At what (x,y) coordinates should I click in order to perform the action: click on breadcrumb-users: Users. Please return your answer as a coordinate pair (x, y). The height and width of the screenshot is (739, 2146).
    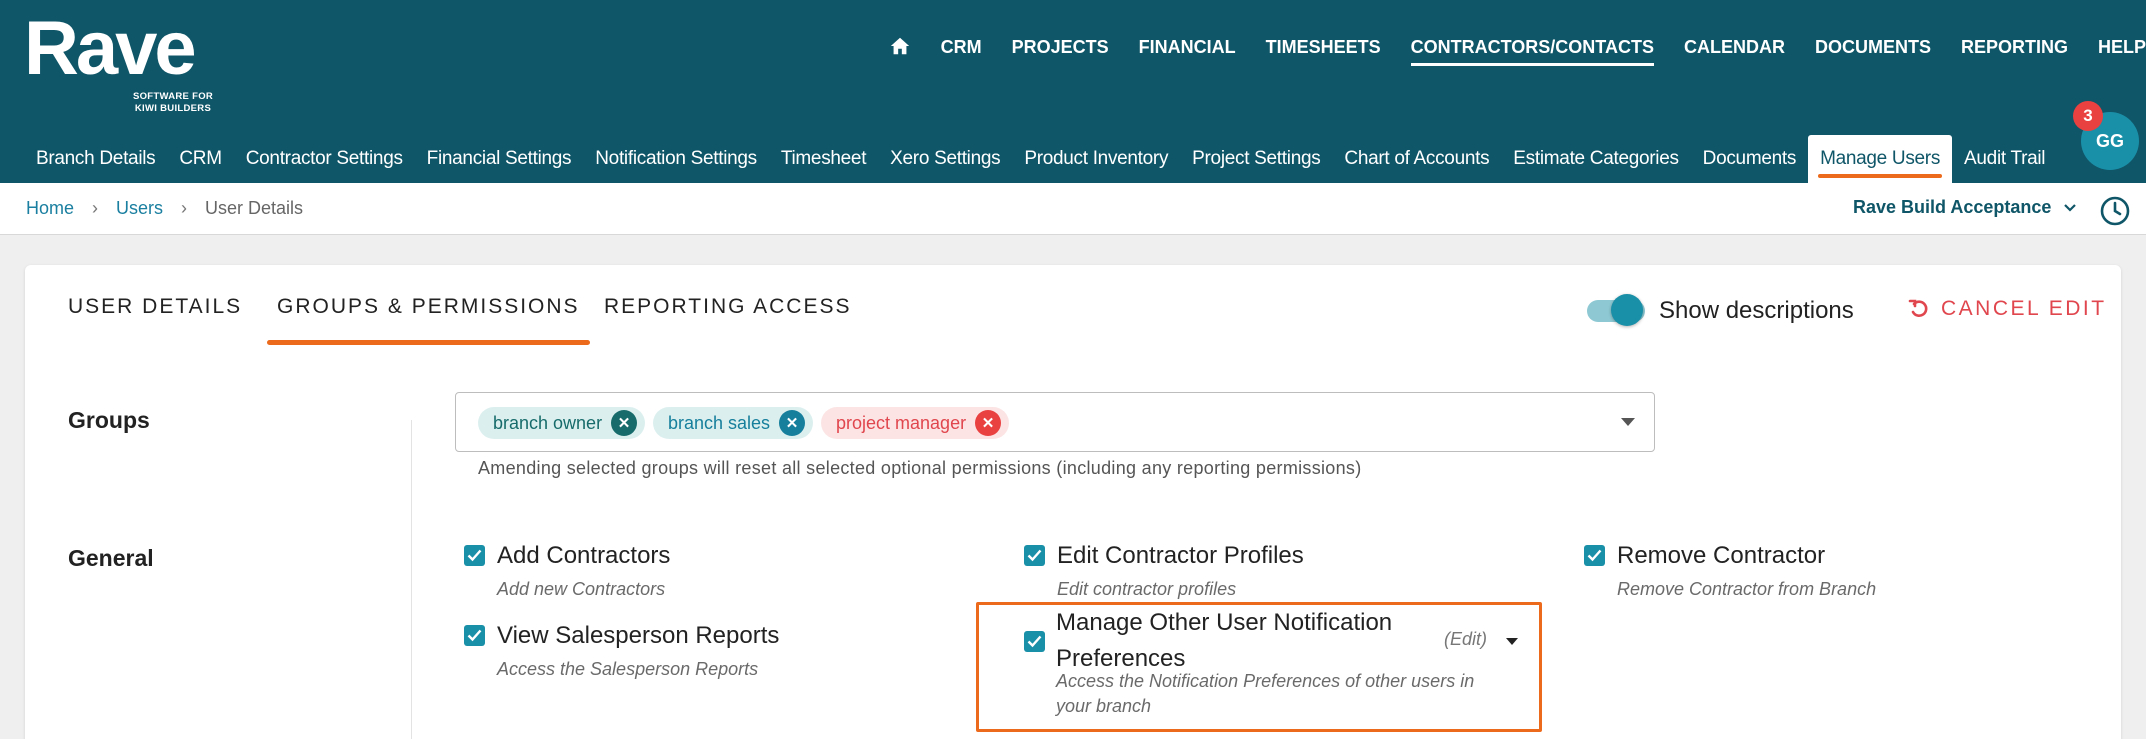
    Looking at the image, I should click on (139, 208).